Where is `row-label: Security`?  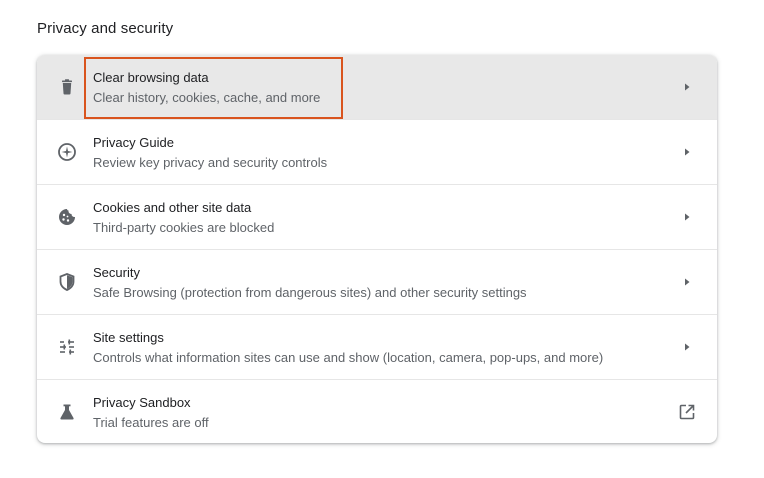 row-label: Security is located at coordinates (116, 272).